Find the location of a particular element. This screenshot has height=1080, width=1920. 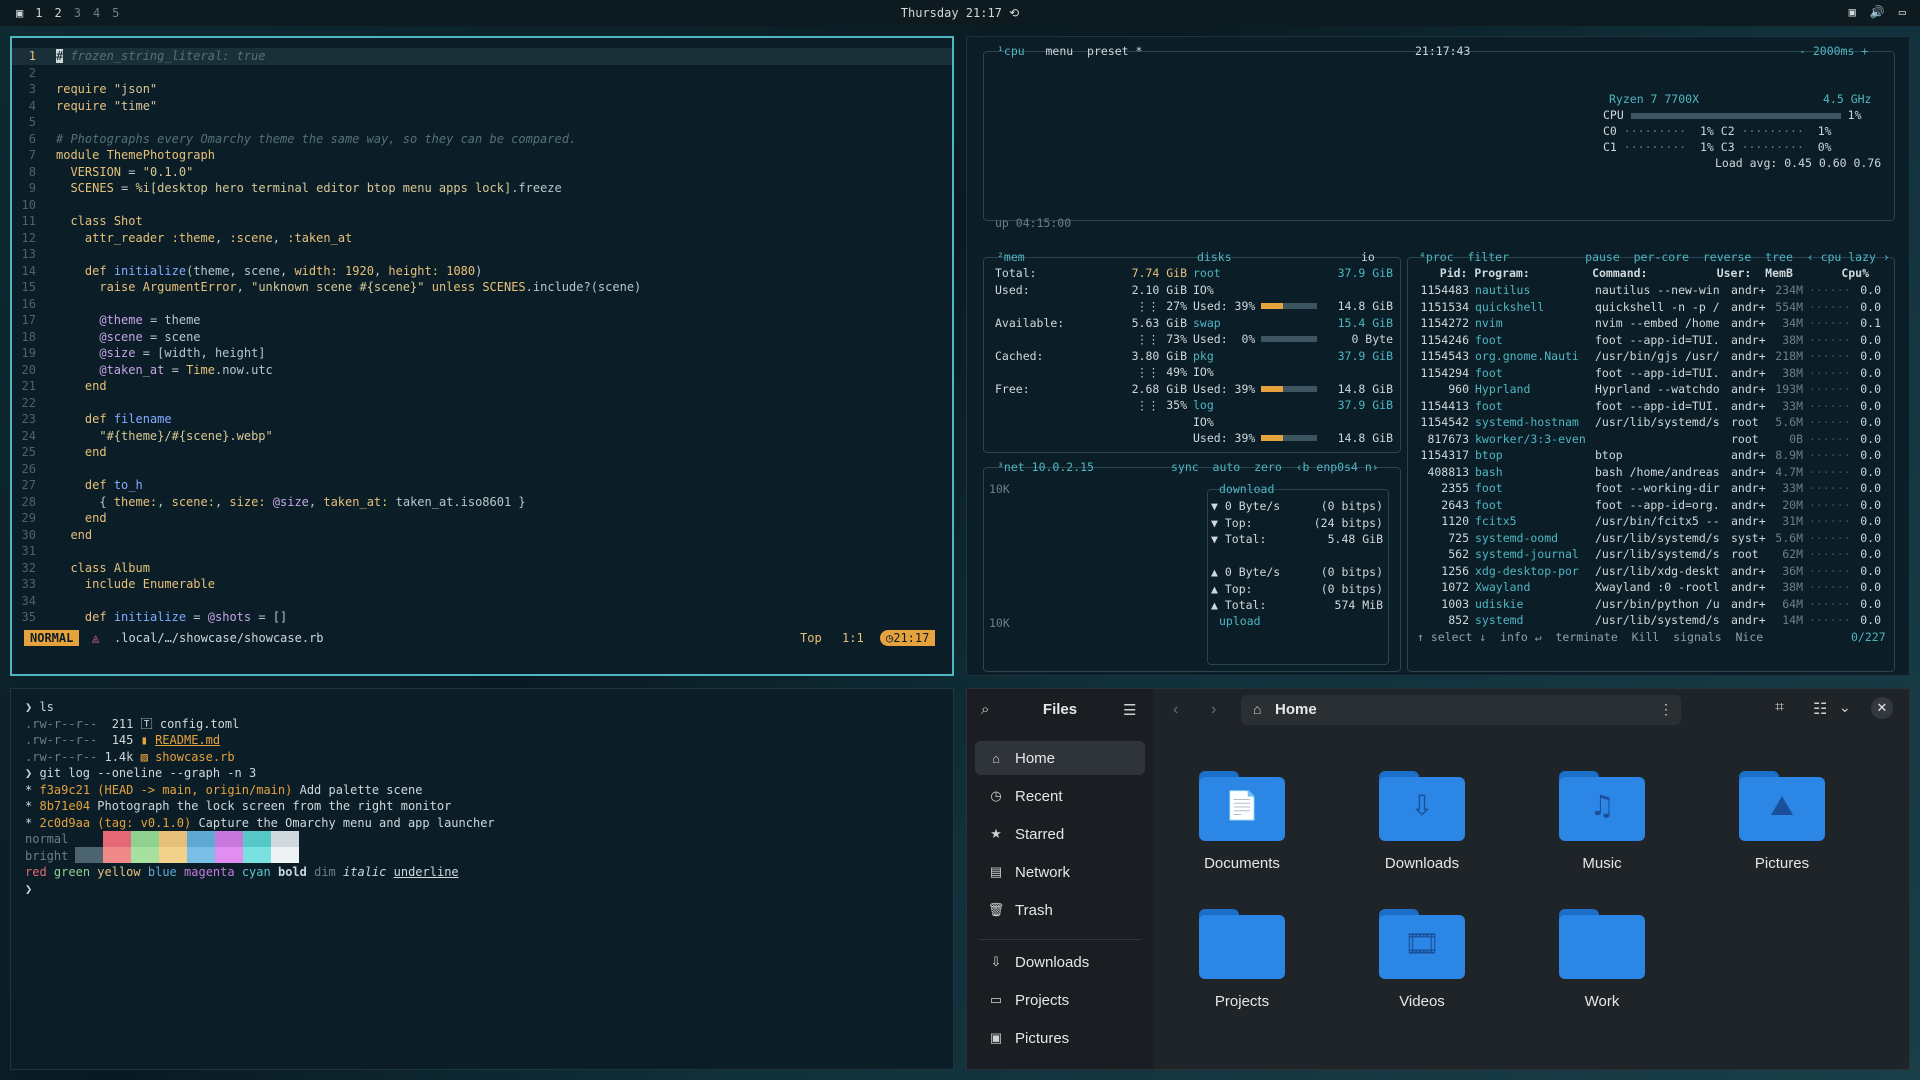

sidebar-item-recent: ◷ Recent is located at coordinates (1060, 796).